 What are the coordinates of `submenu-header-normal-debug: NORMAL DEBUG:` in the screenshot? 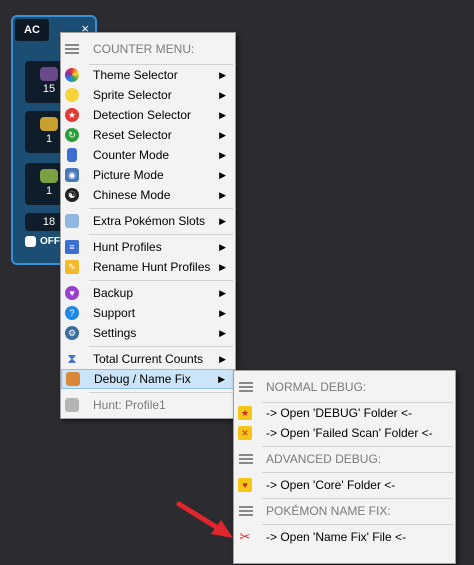 It's located at (344, 387).